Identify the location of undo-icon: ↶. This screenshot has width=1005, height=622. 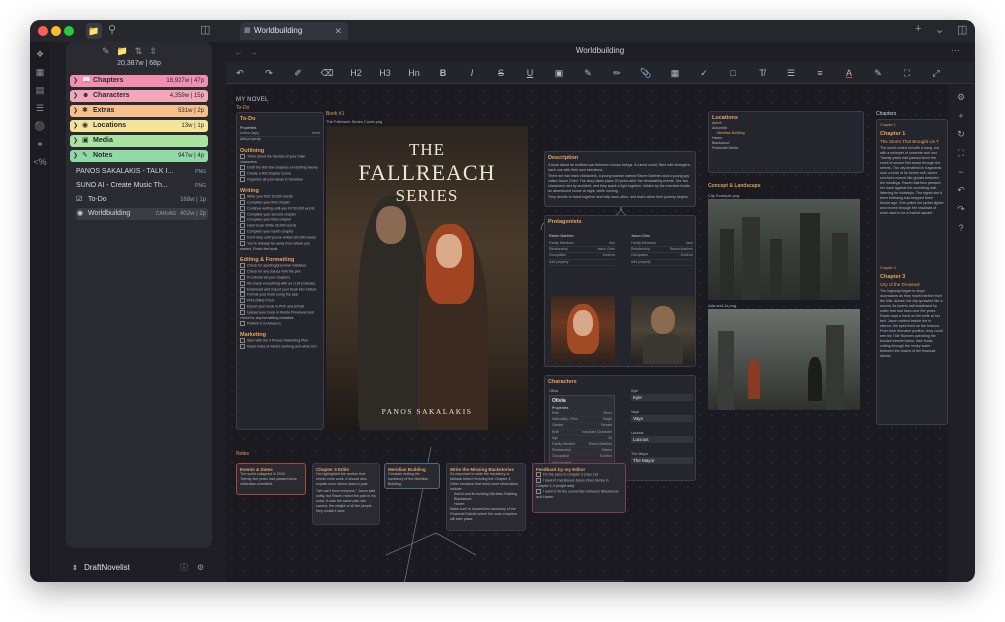
(240, 73).